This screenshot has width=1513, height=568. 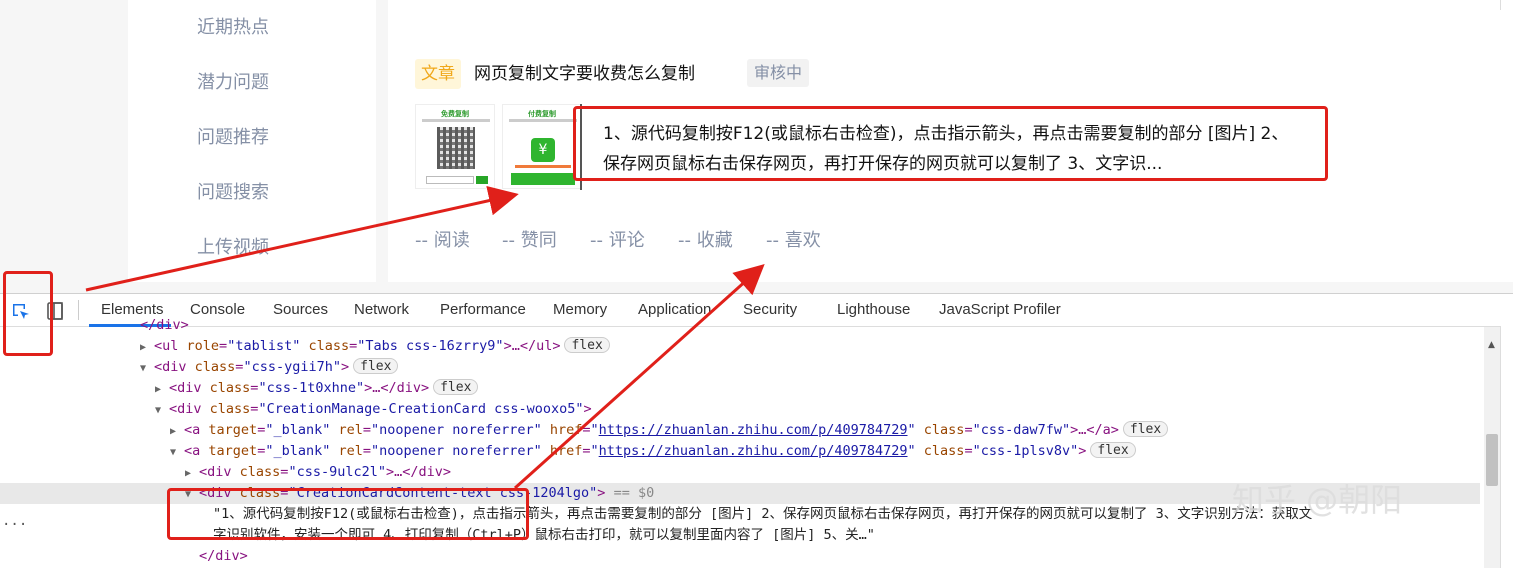 I want to click on creator-sidebar: 近期热点 潜力问题 问题推荐 问题搜索 上传视频, so click(x=252, y=141).